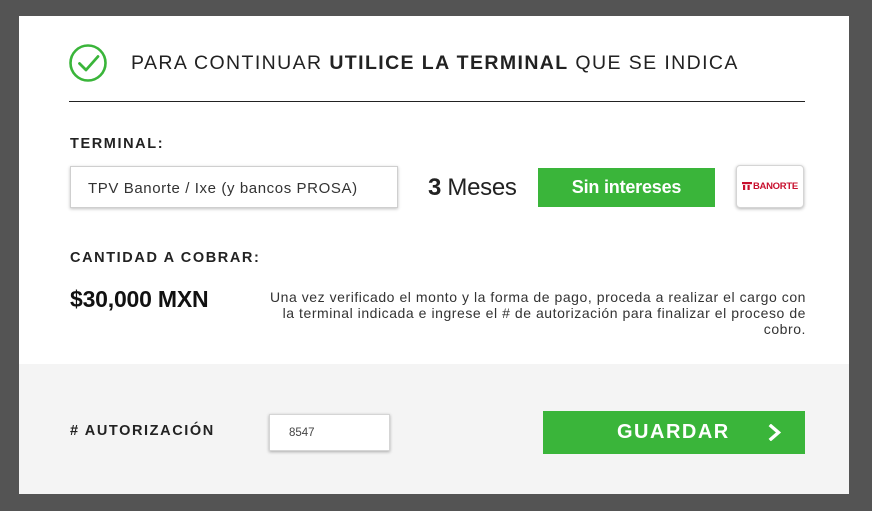 This screenshot has height=511, width=872. I want to click on save-button: GUARDAR, so click(674, 432).